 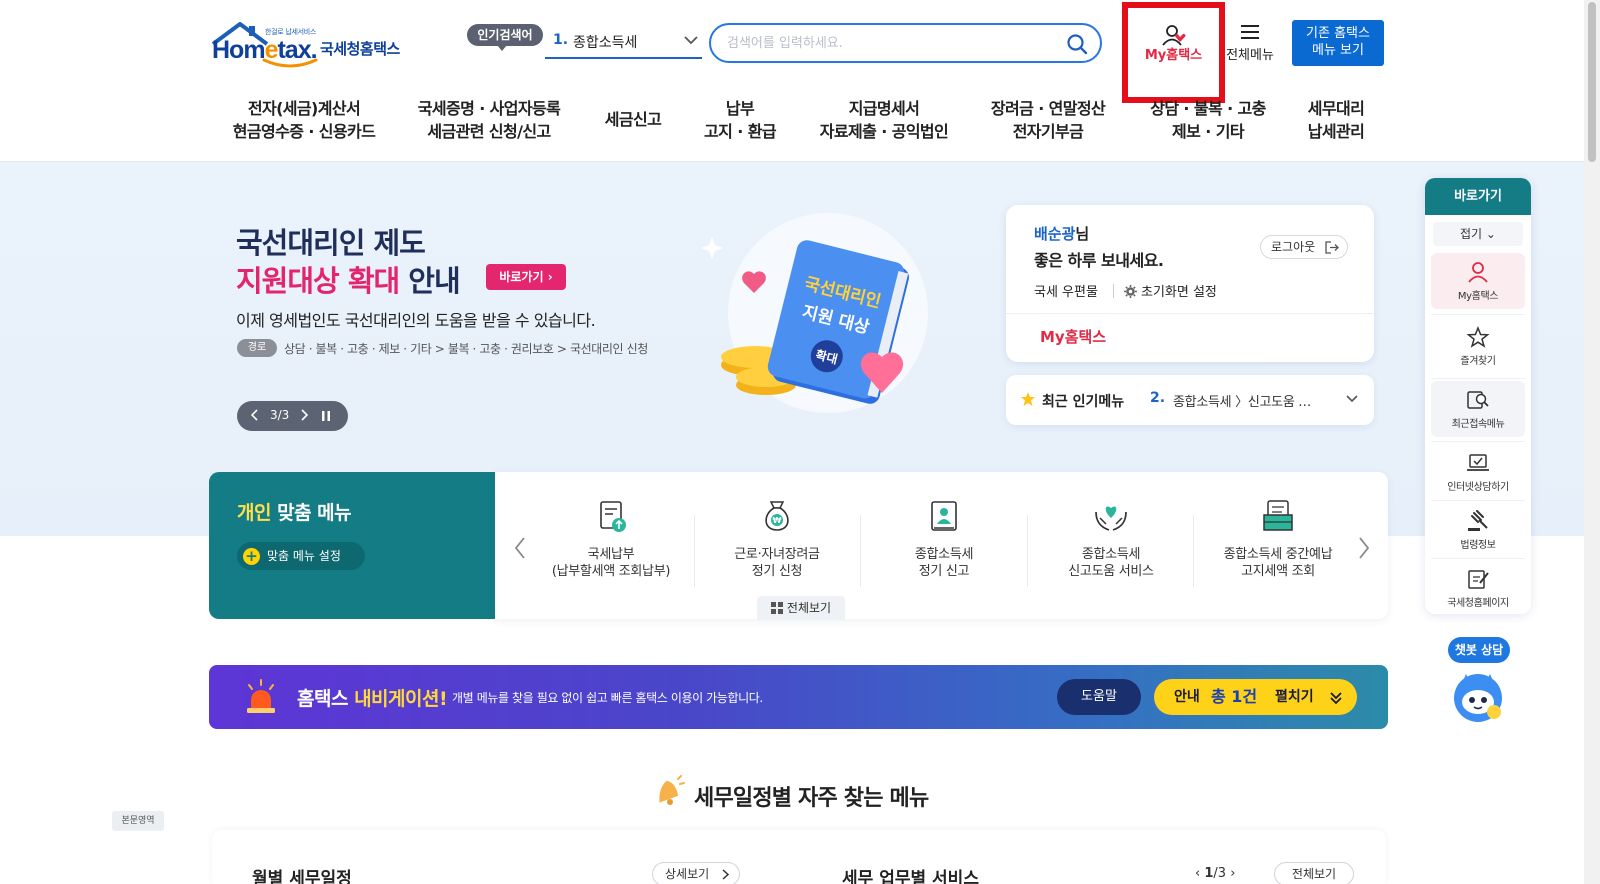 I want to click on quick-item-favorites: 즐겨찾기, so click(x=1478, y=347).